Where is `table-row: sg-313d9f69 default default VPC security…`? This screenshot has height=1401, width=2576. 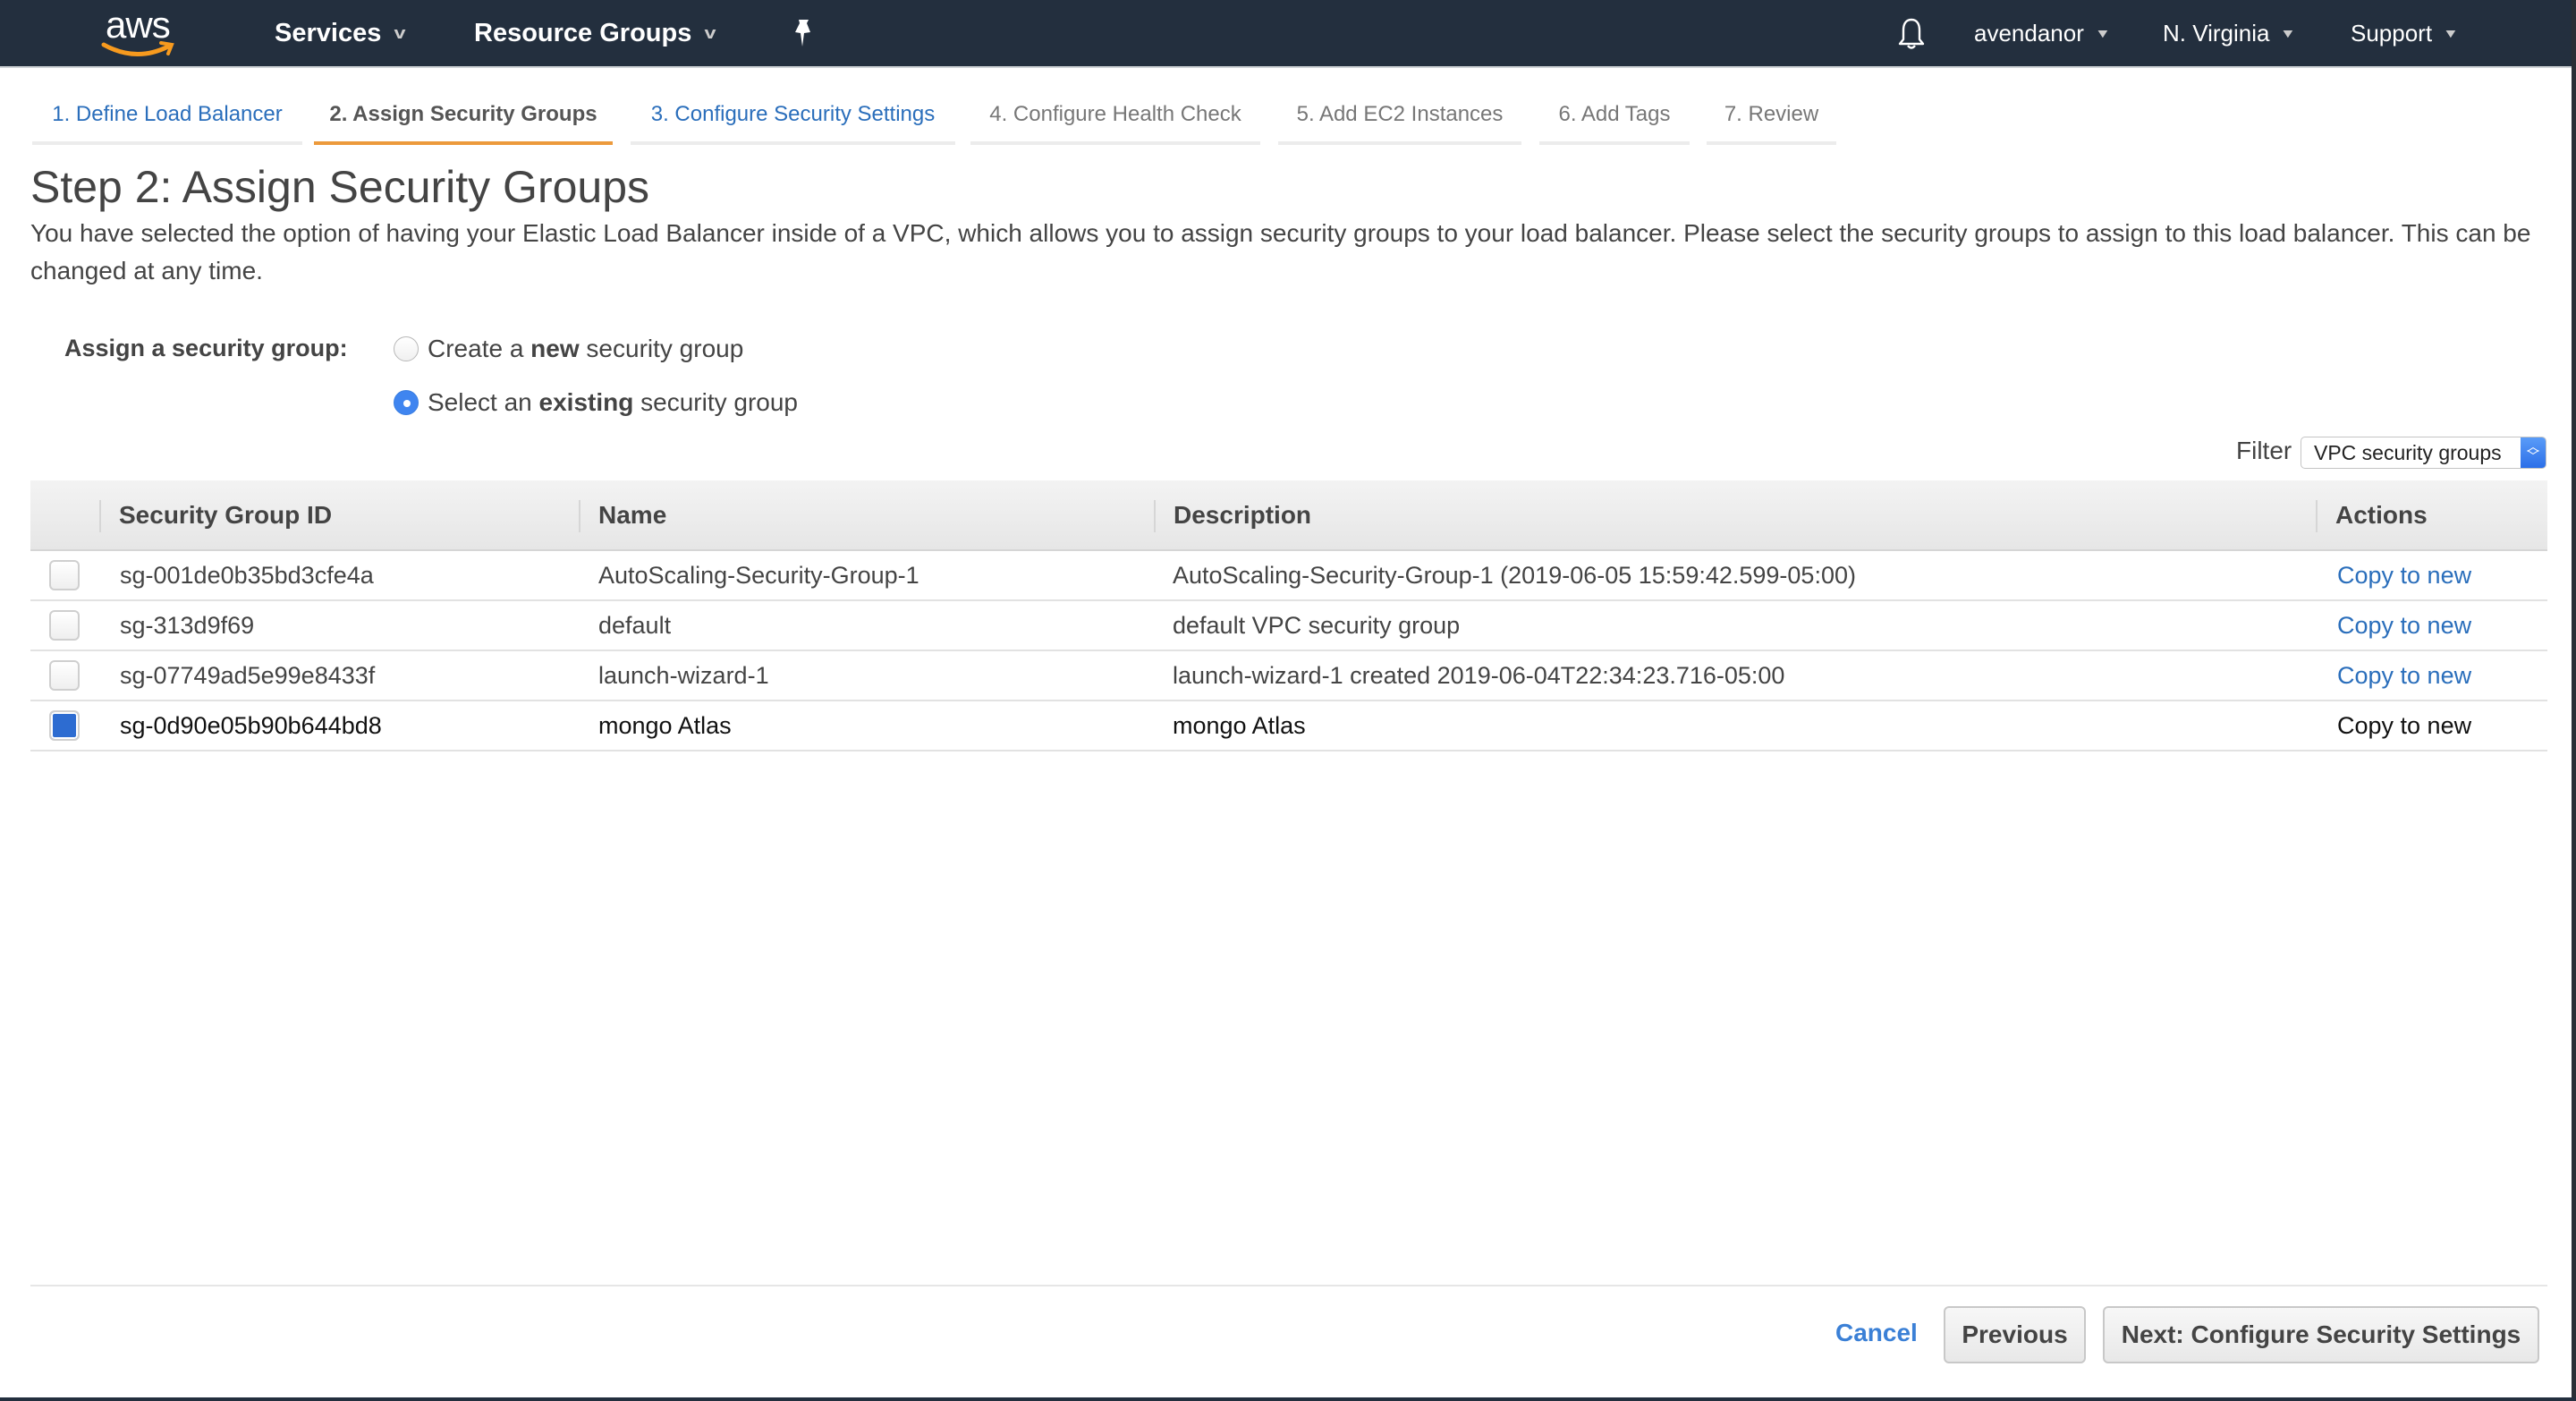 table-row: sg-313d9f69 default default VPC security… is located at coordinates (1288, 626).